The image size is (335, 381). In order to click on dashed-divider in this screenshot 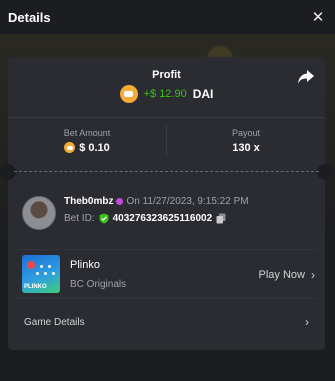, I will do `click(166, 171)`.